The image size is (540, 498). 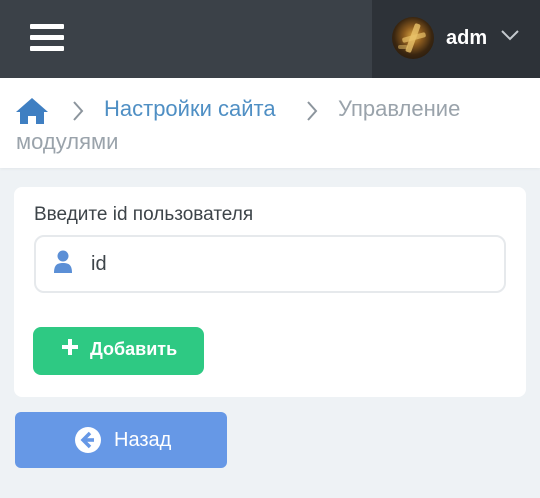 What do you see at coordinates (88, 440) in the screenshot?
I see `arrow-left-circle-icon` at bounding box center [88, 440].